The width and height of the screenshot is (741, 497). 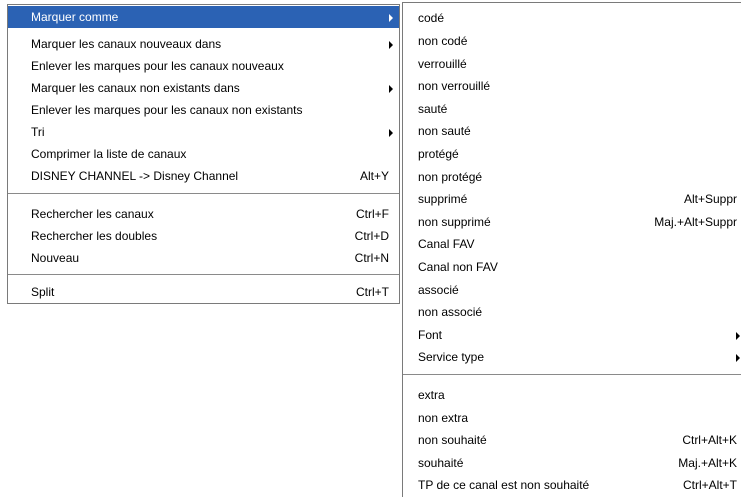 What do you see at coordinates (431, 18) in the screenshot?
I see `menu-item-label: codé` at bounding box center [431, 18].